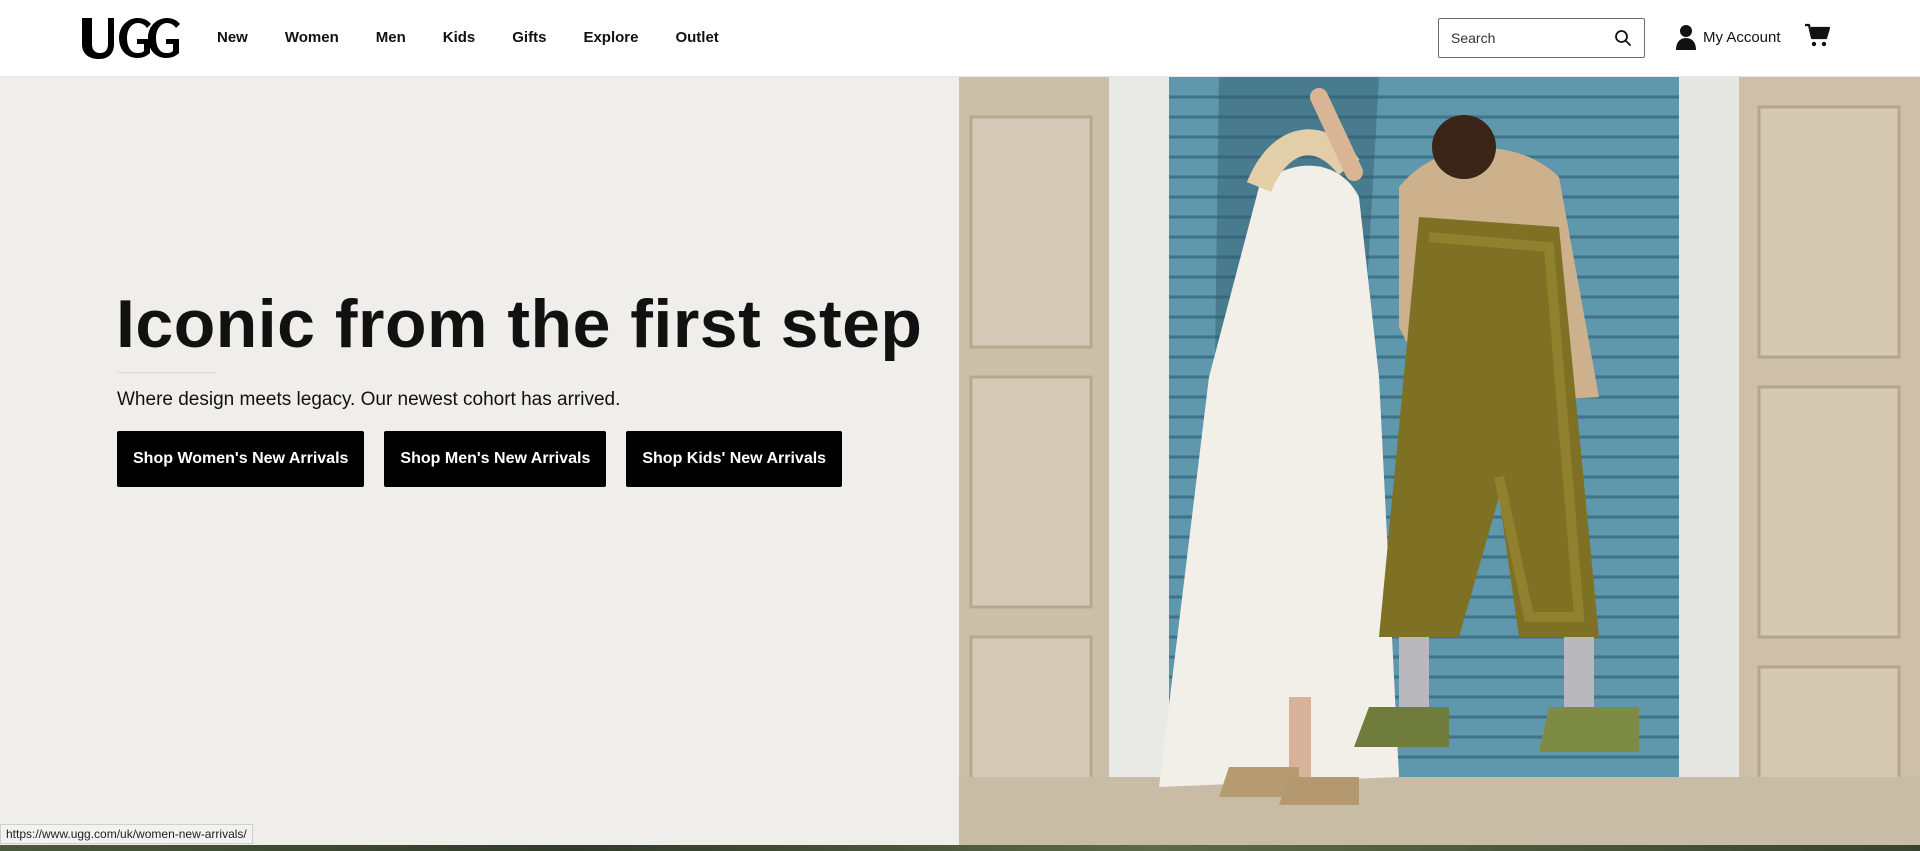 The width and height of the screenshot is (1920, 851). What do you see at coordinates (1742, 37) in the screenshot?
I see `my-account-label: My Account` at bounding box center [1742, 37].